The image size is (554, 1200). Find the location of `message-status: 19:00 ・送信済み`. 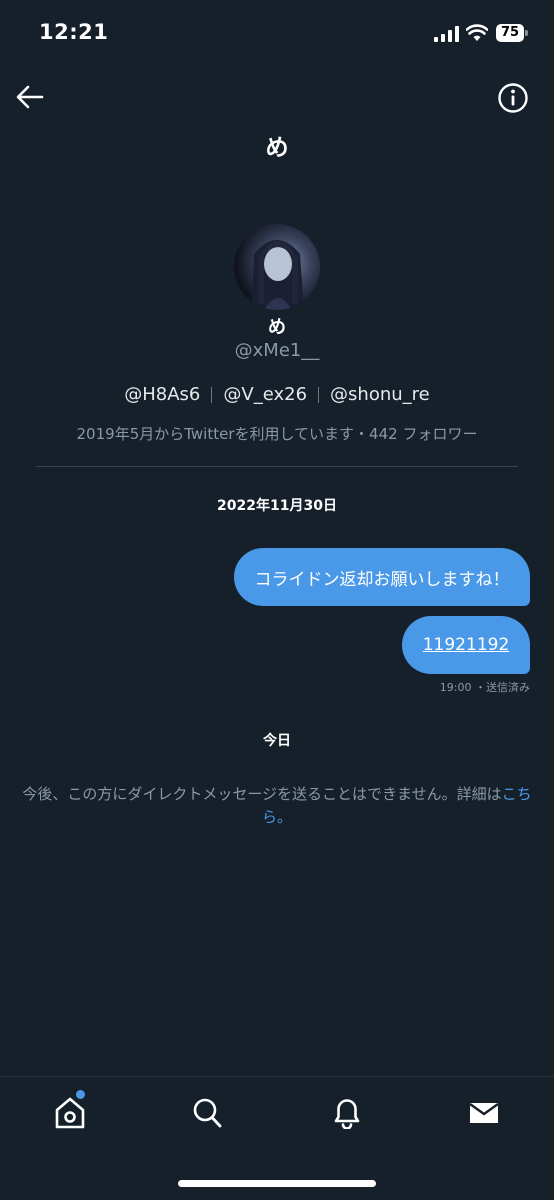

message-status: 19:00 ・送信済み is located at coordinates (484, 687).